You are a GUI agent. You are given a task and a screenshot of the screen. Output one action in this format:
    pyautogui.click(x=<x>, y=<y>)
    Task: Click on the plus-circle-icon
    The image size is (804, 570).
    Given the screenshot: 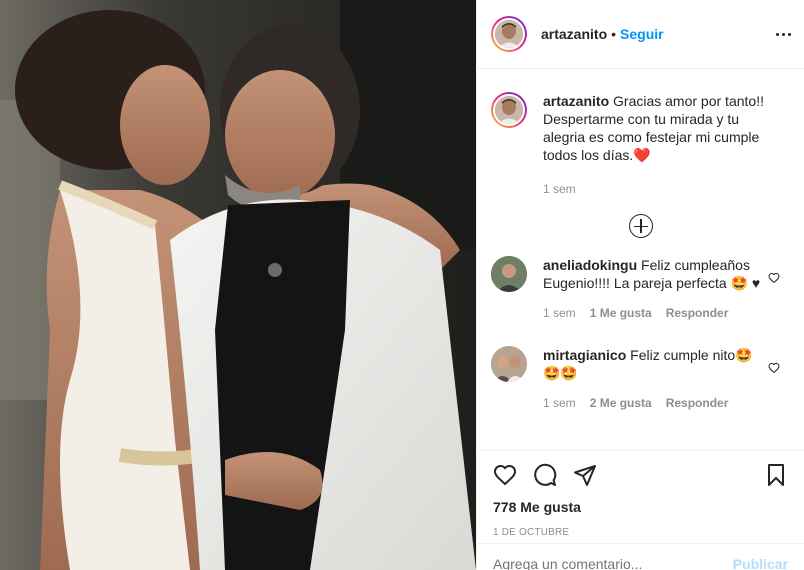 What is the action you would take?
    pyautogui.click(x=640, y=226)
    